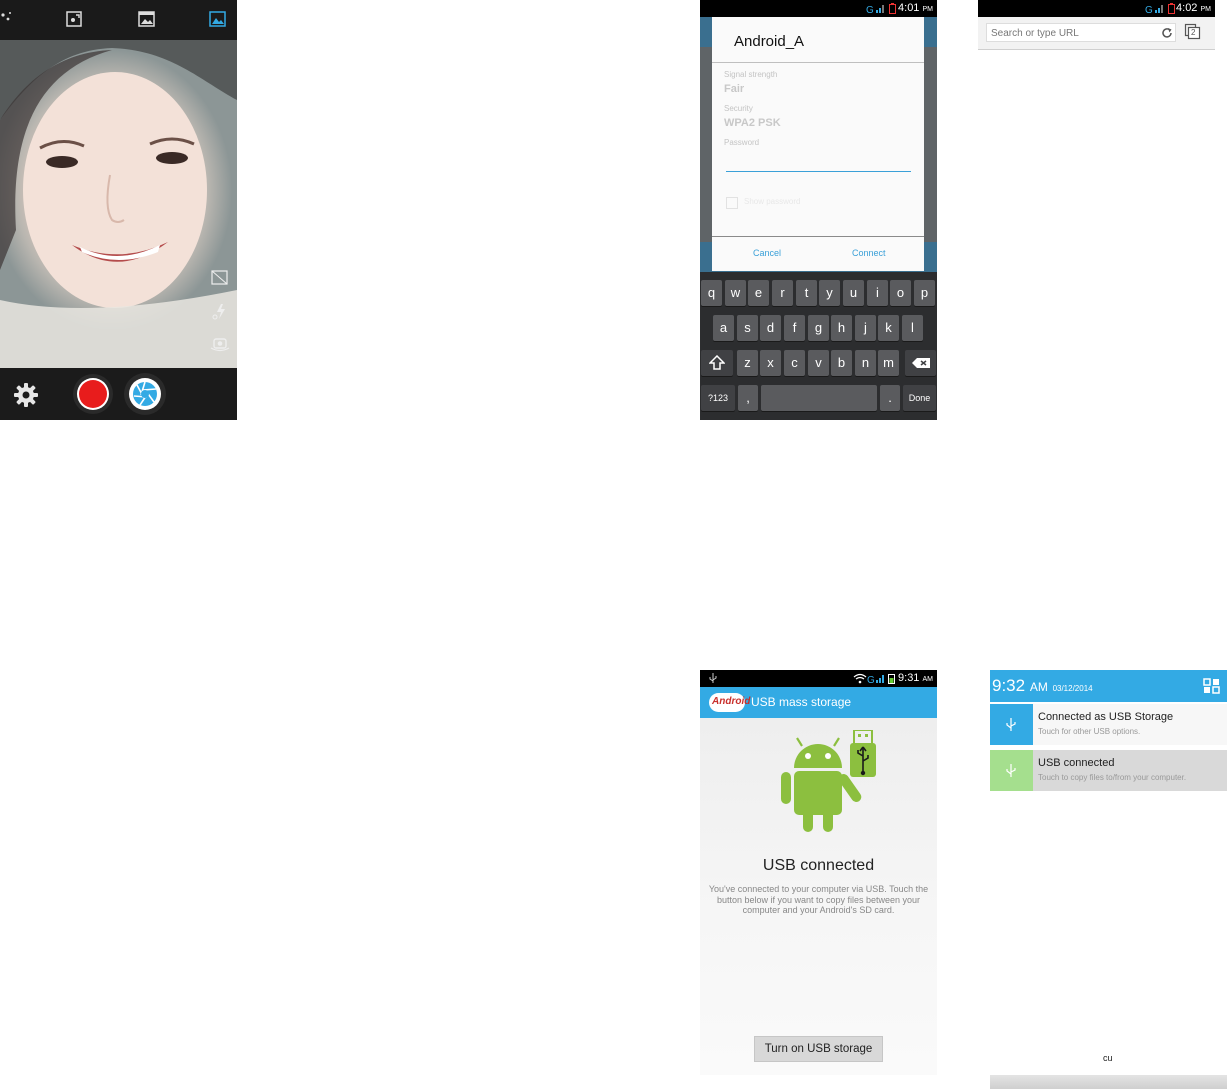  I want to click on shift-key, so click(717, 363).